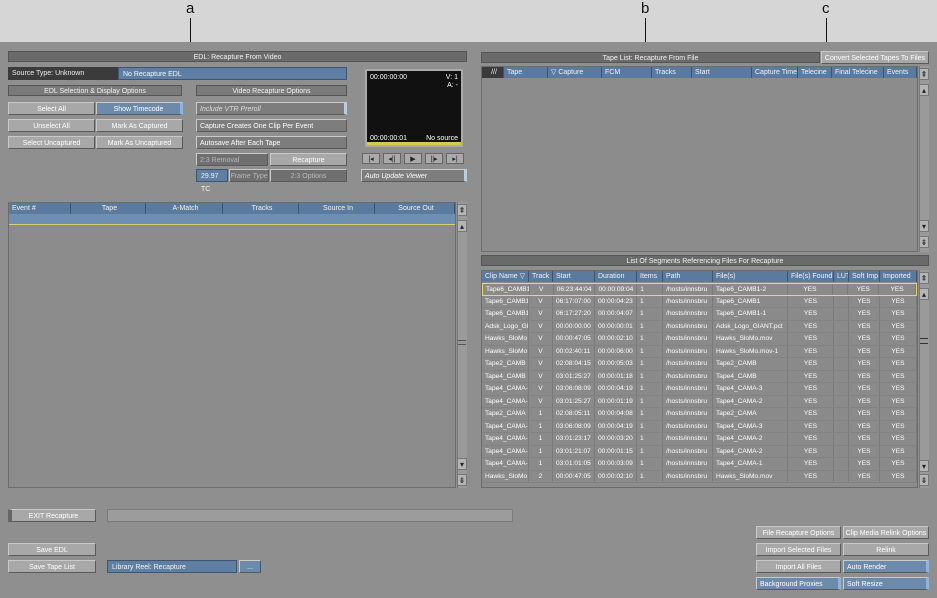 The image size is (937, 598). Describe the element at coordinates (505, 276) in the screenshot. I see `col-clip-name: Clip Name ▽` at that location.